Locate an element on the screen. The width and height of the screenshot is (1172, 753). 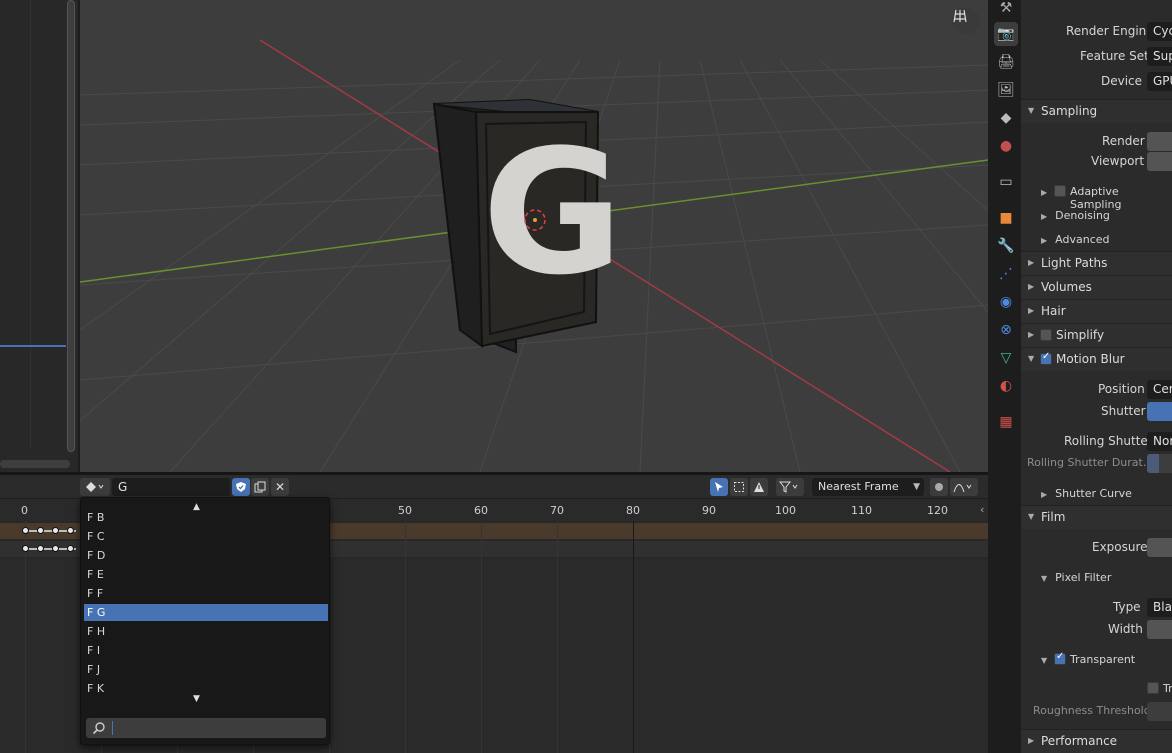
menu-item: F J is located at coordinates (206, 669).